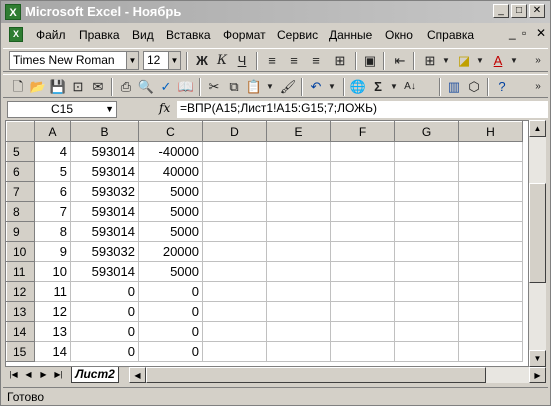  Describe the element at coordinates (13, 375) in the screenshot. I see `first-sheet-icon: |◀` at that location.